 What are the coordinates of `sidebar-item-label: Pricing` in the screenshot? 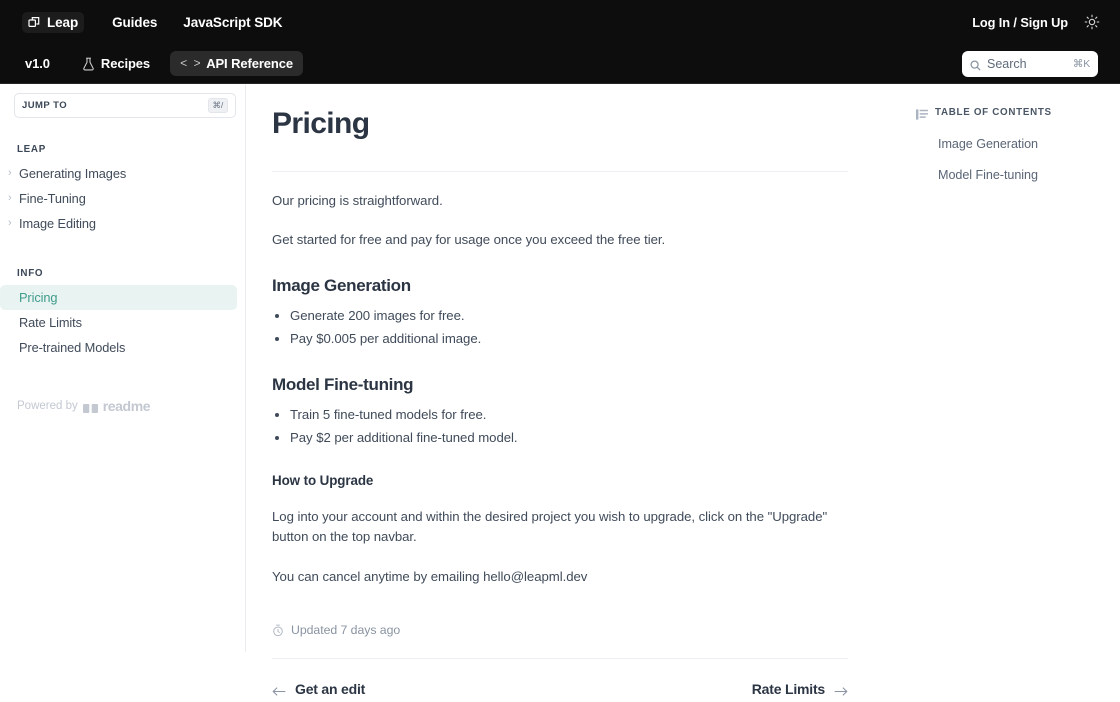 It's located at (38, 297).